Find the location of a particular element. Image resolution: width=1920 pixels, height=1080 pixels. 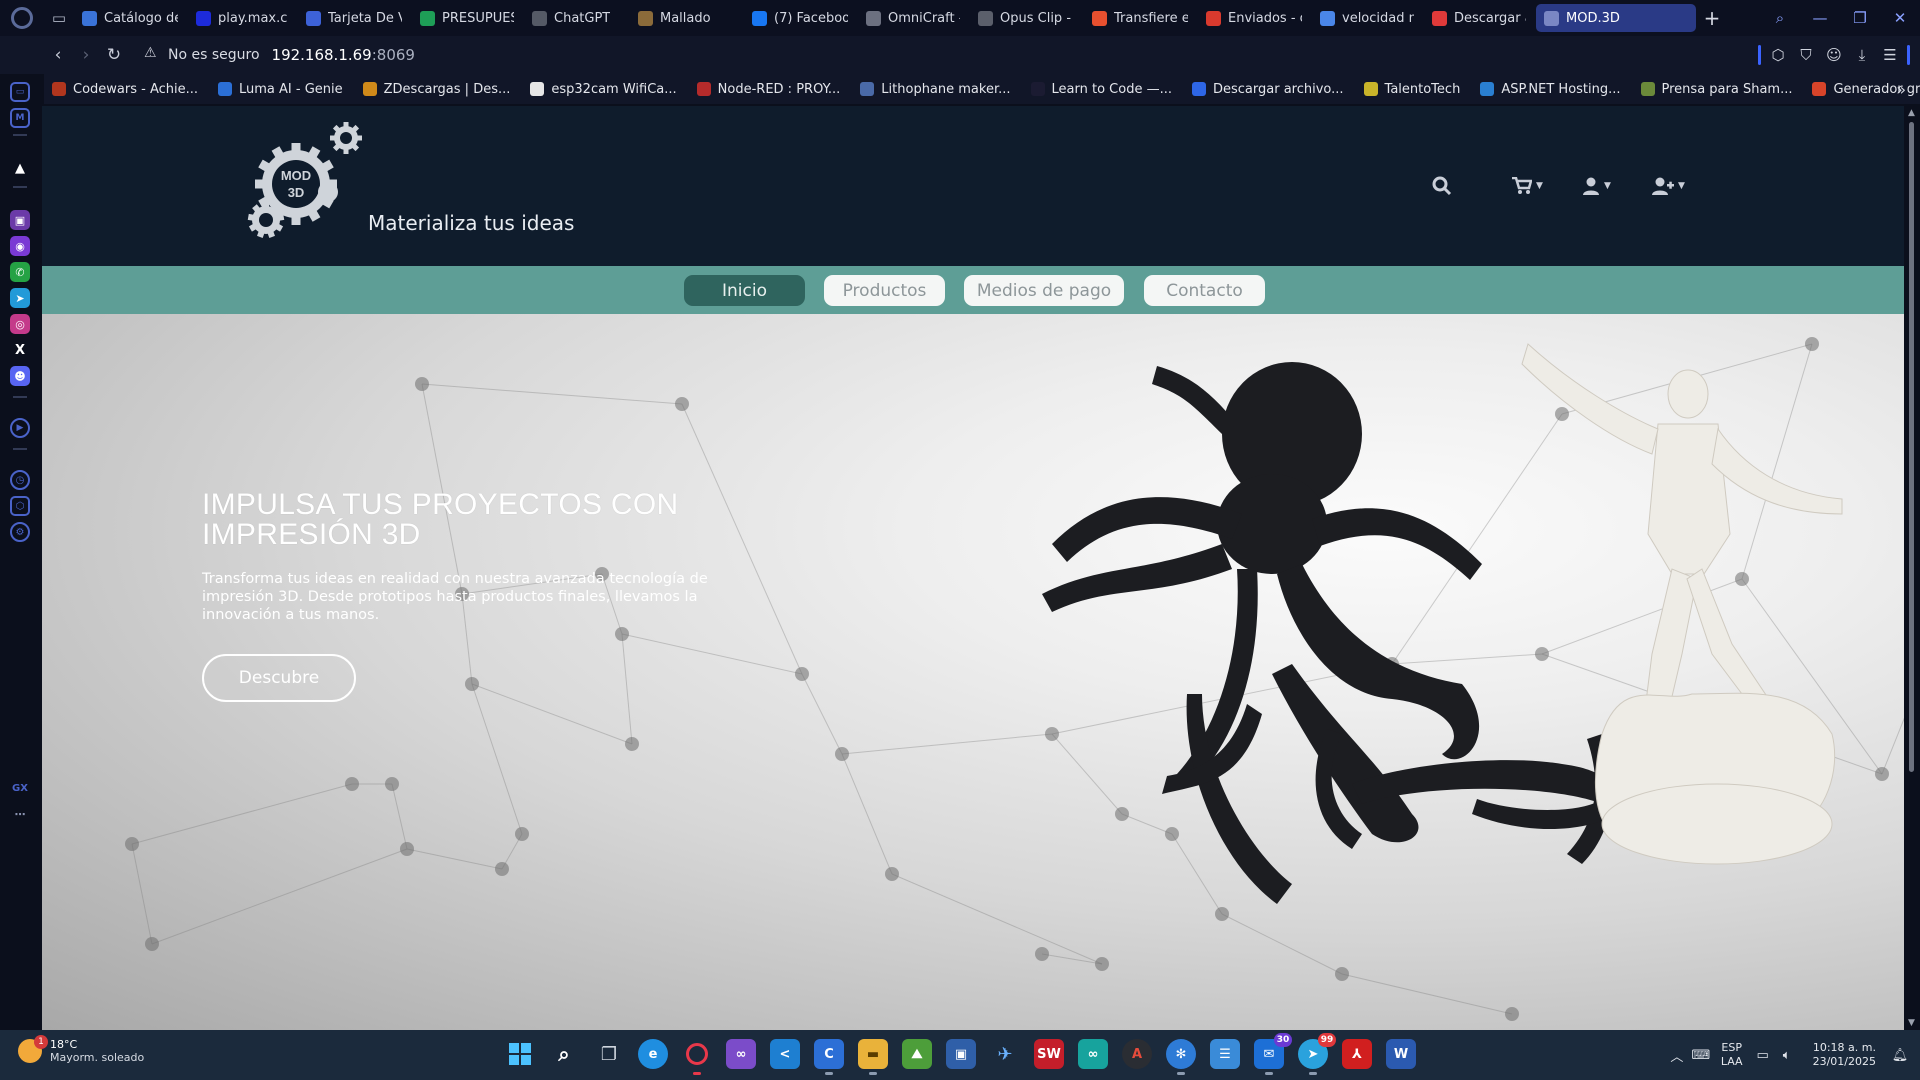

task-view-icon: ❐ is located at coordinates (609, 1054).